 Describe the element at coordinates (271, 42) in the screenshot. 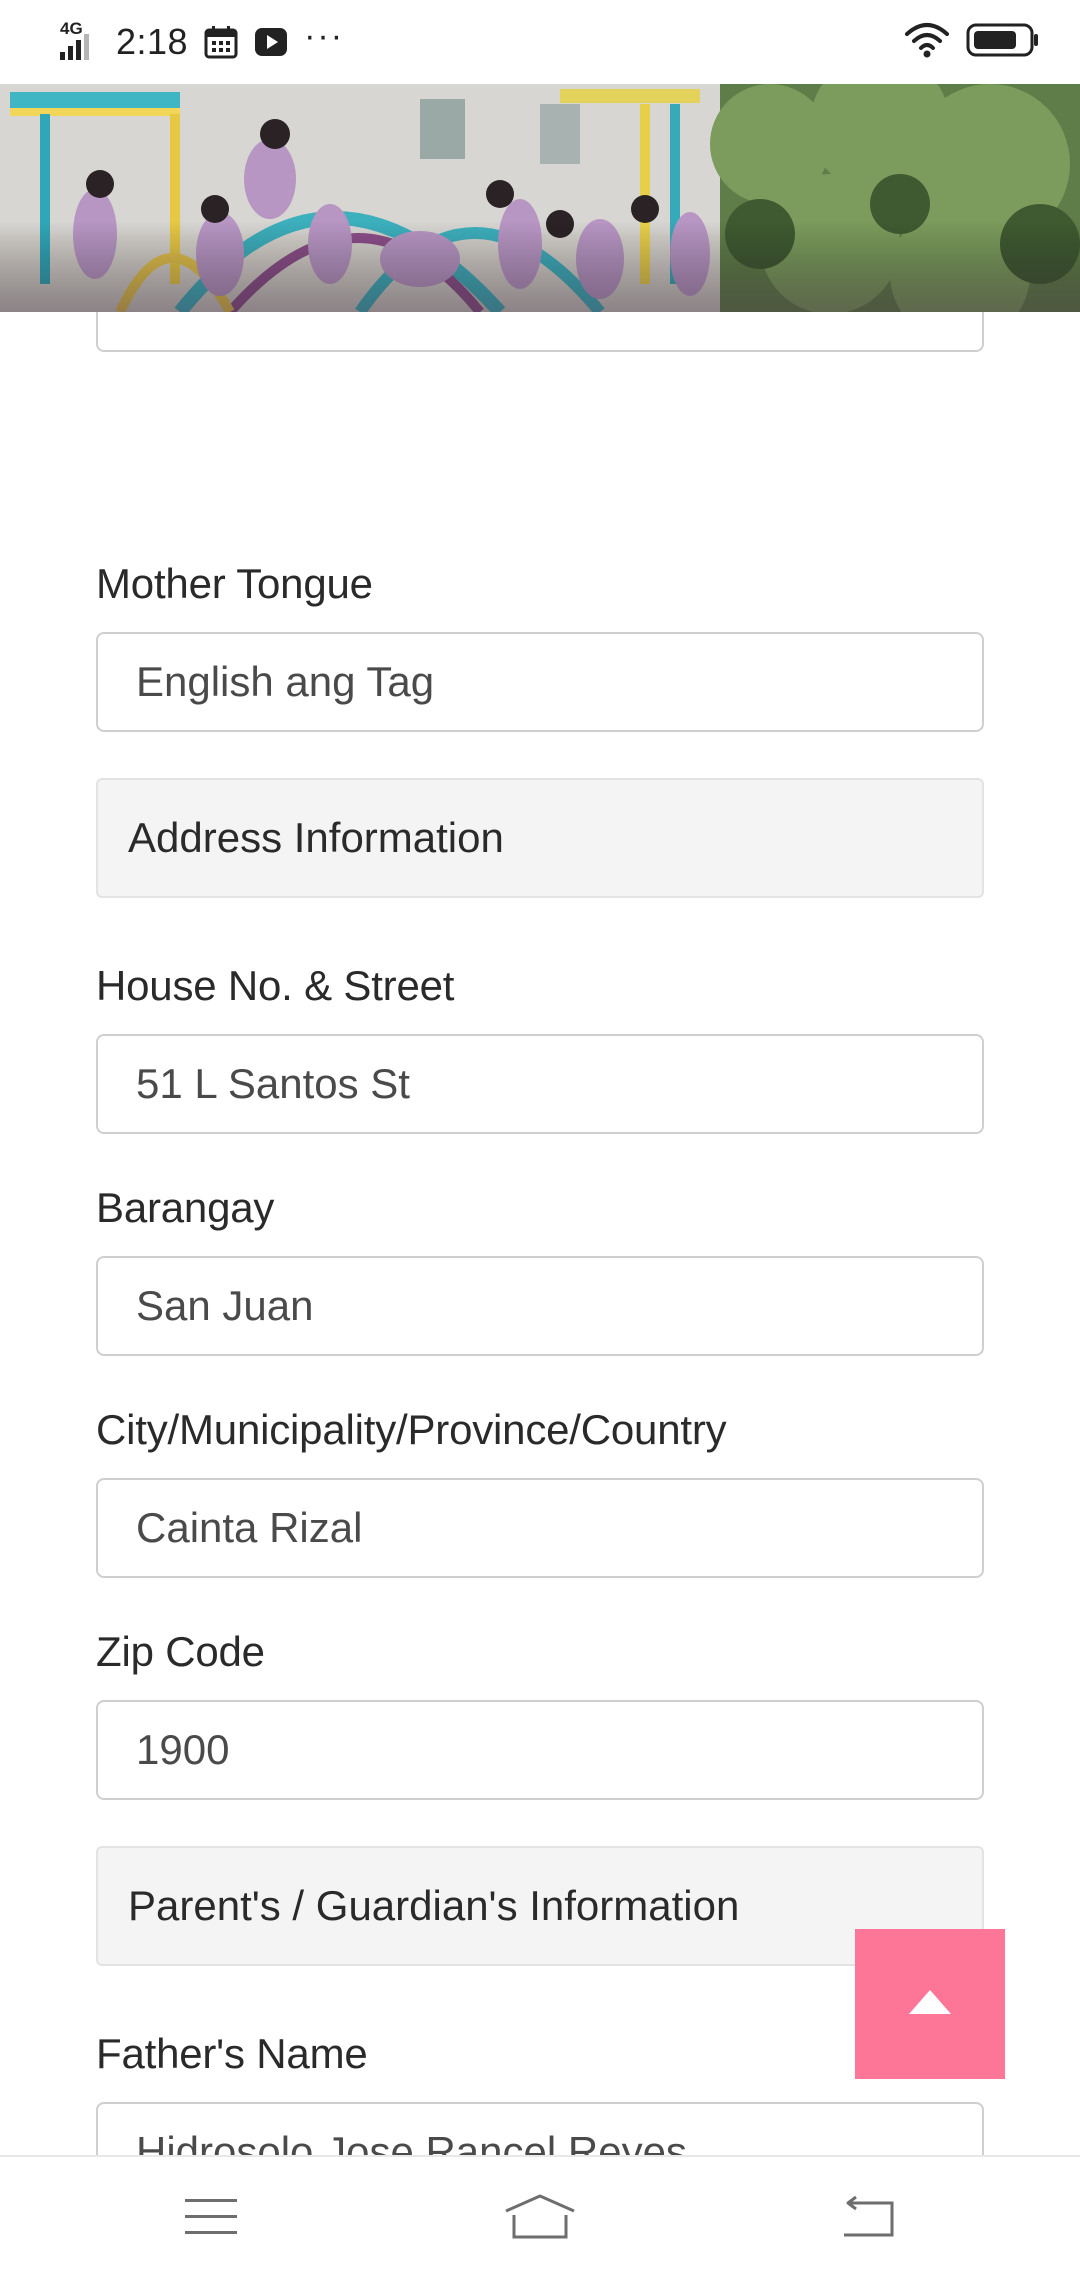

I see `play-icon` at that location.